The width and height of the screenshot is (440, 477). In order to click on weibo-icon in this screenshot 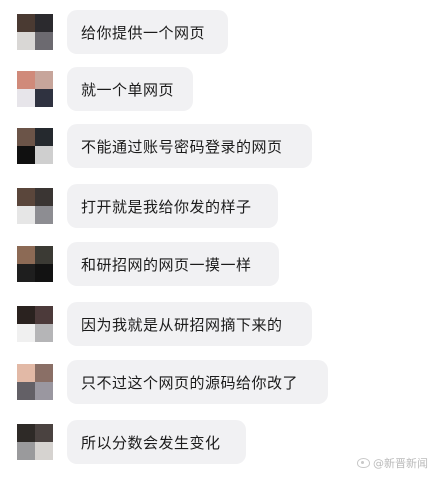, I will do `click(363, 463)`.